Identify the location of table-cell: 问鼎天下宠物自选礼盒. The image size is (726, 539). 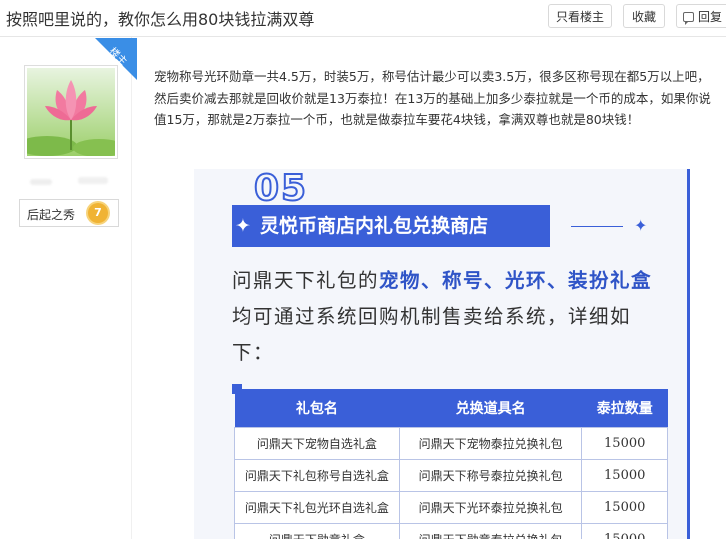
(317, 443).